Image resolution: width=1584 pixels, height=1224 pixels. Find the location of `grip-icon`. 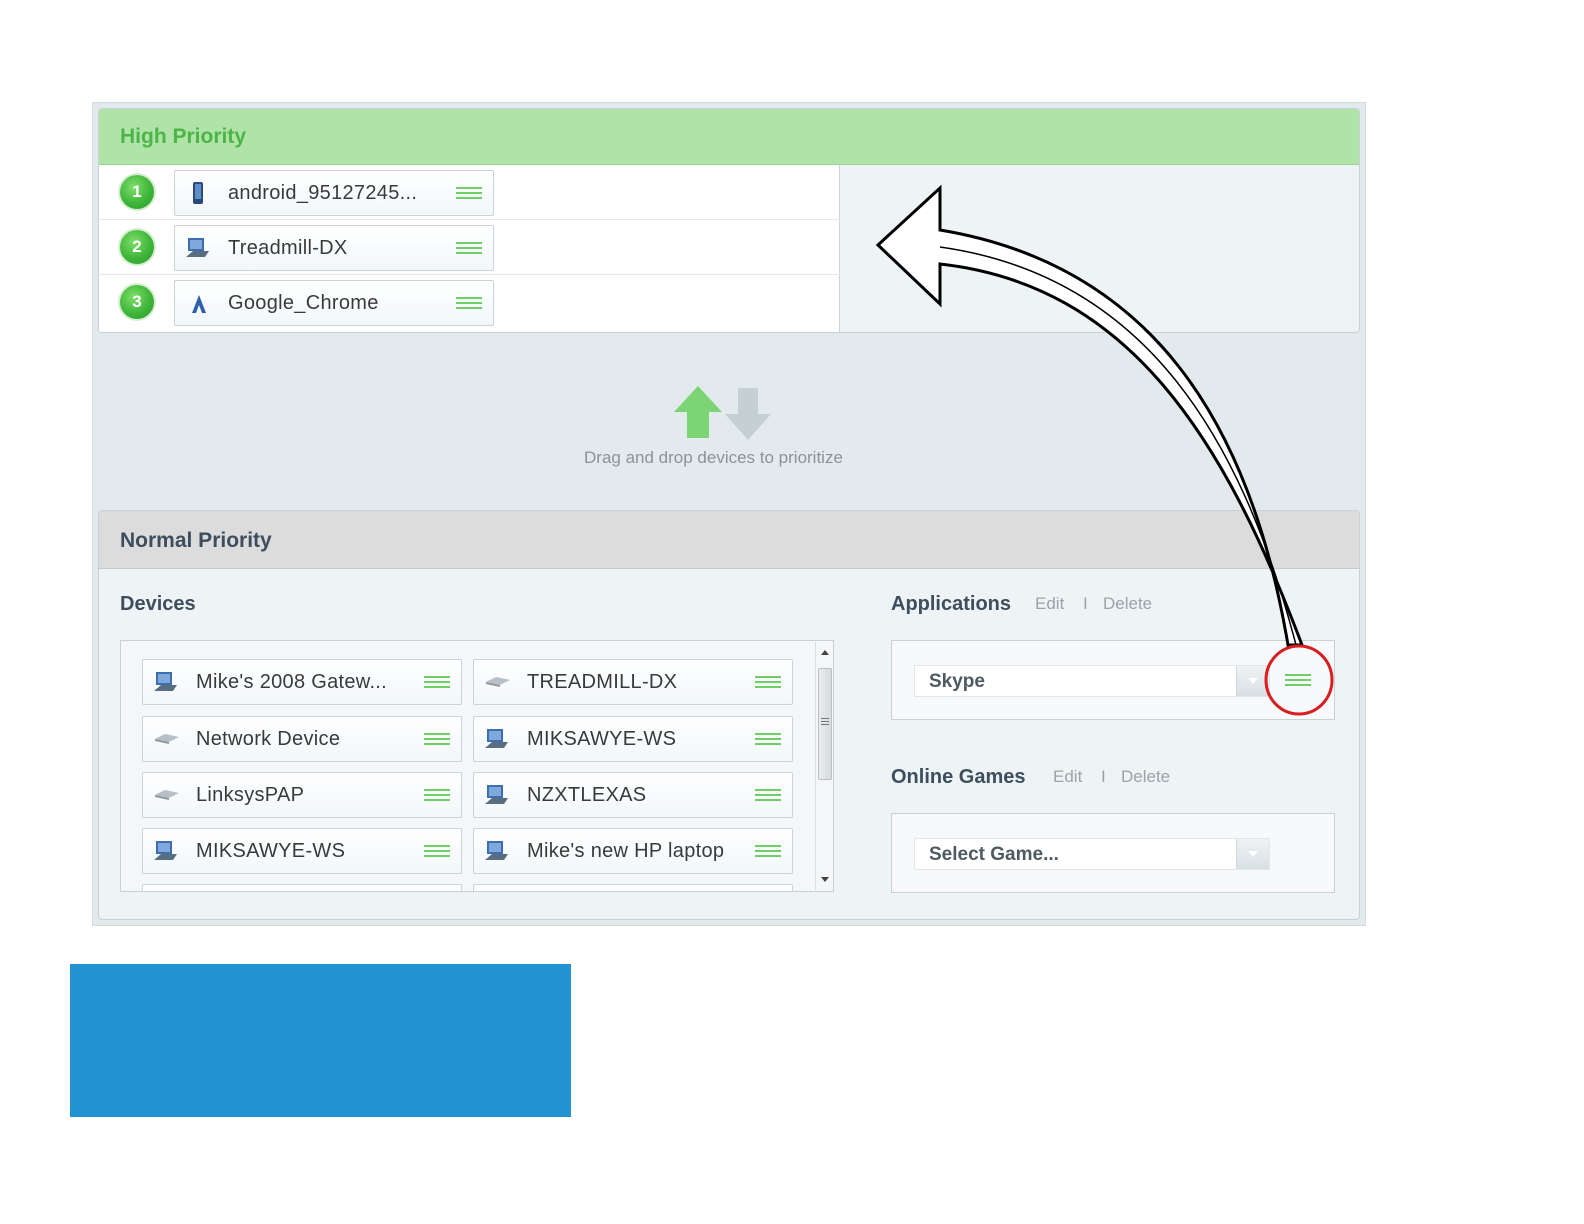

grip-icon is located at coordinates (825, 721).